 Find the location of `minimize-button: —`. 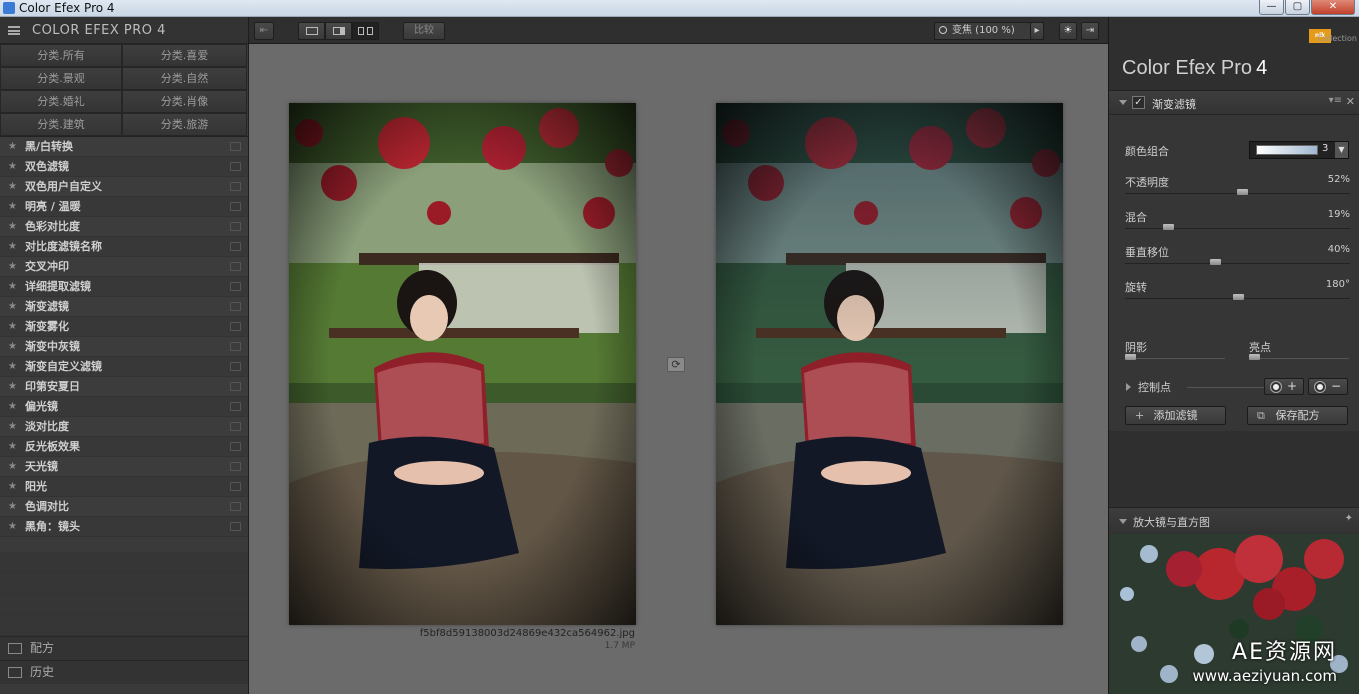

minimize-button: — is located at coordinates (1271, 7).